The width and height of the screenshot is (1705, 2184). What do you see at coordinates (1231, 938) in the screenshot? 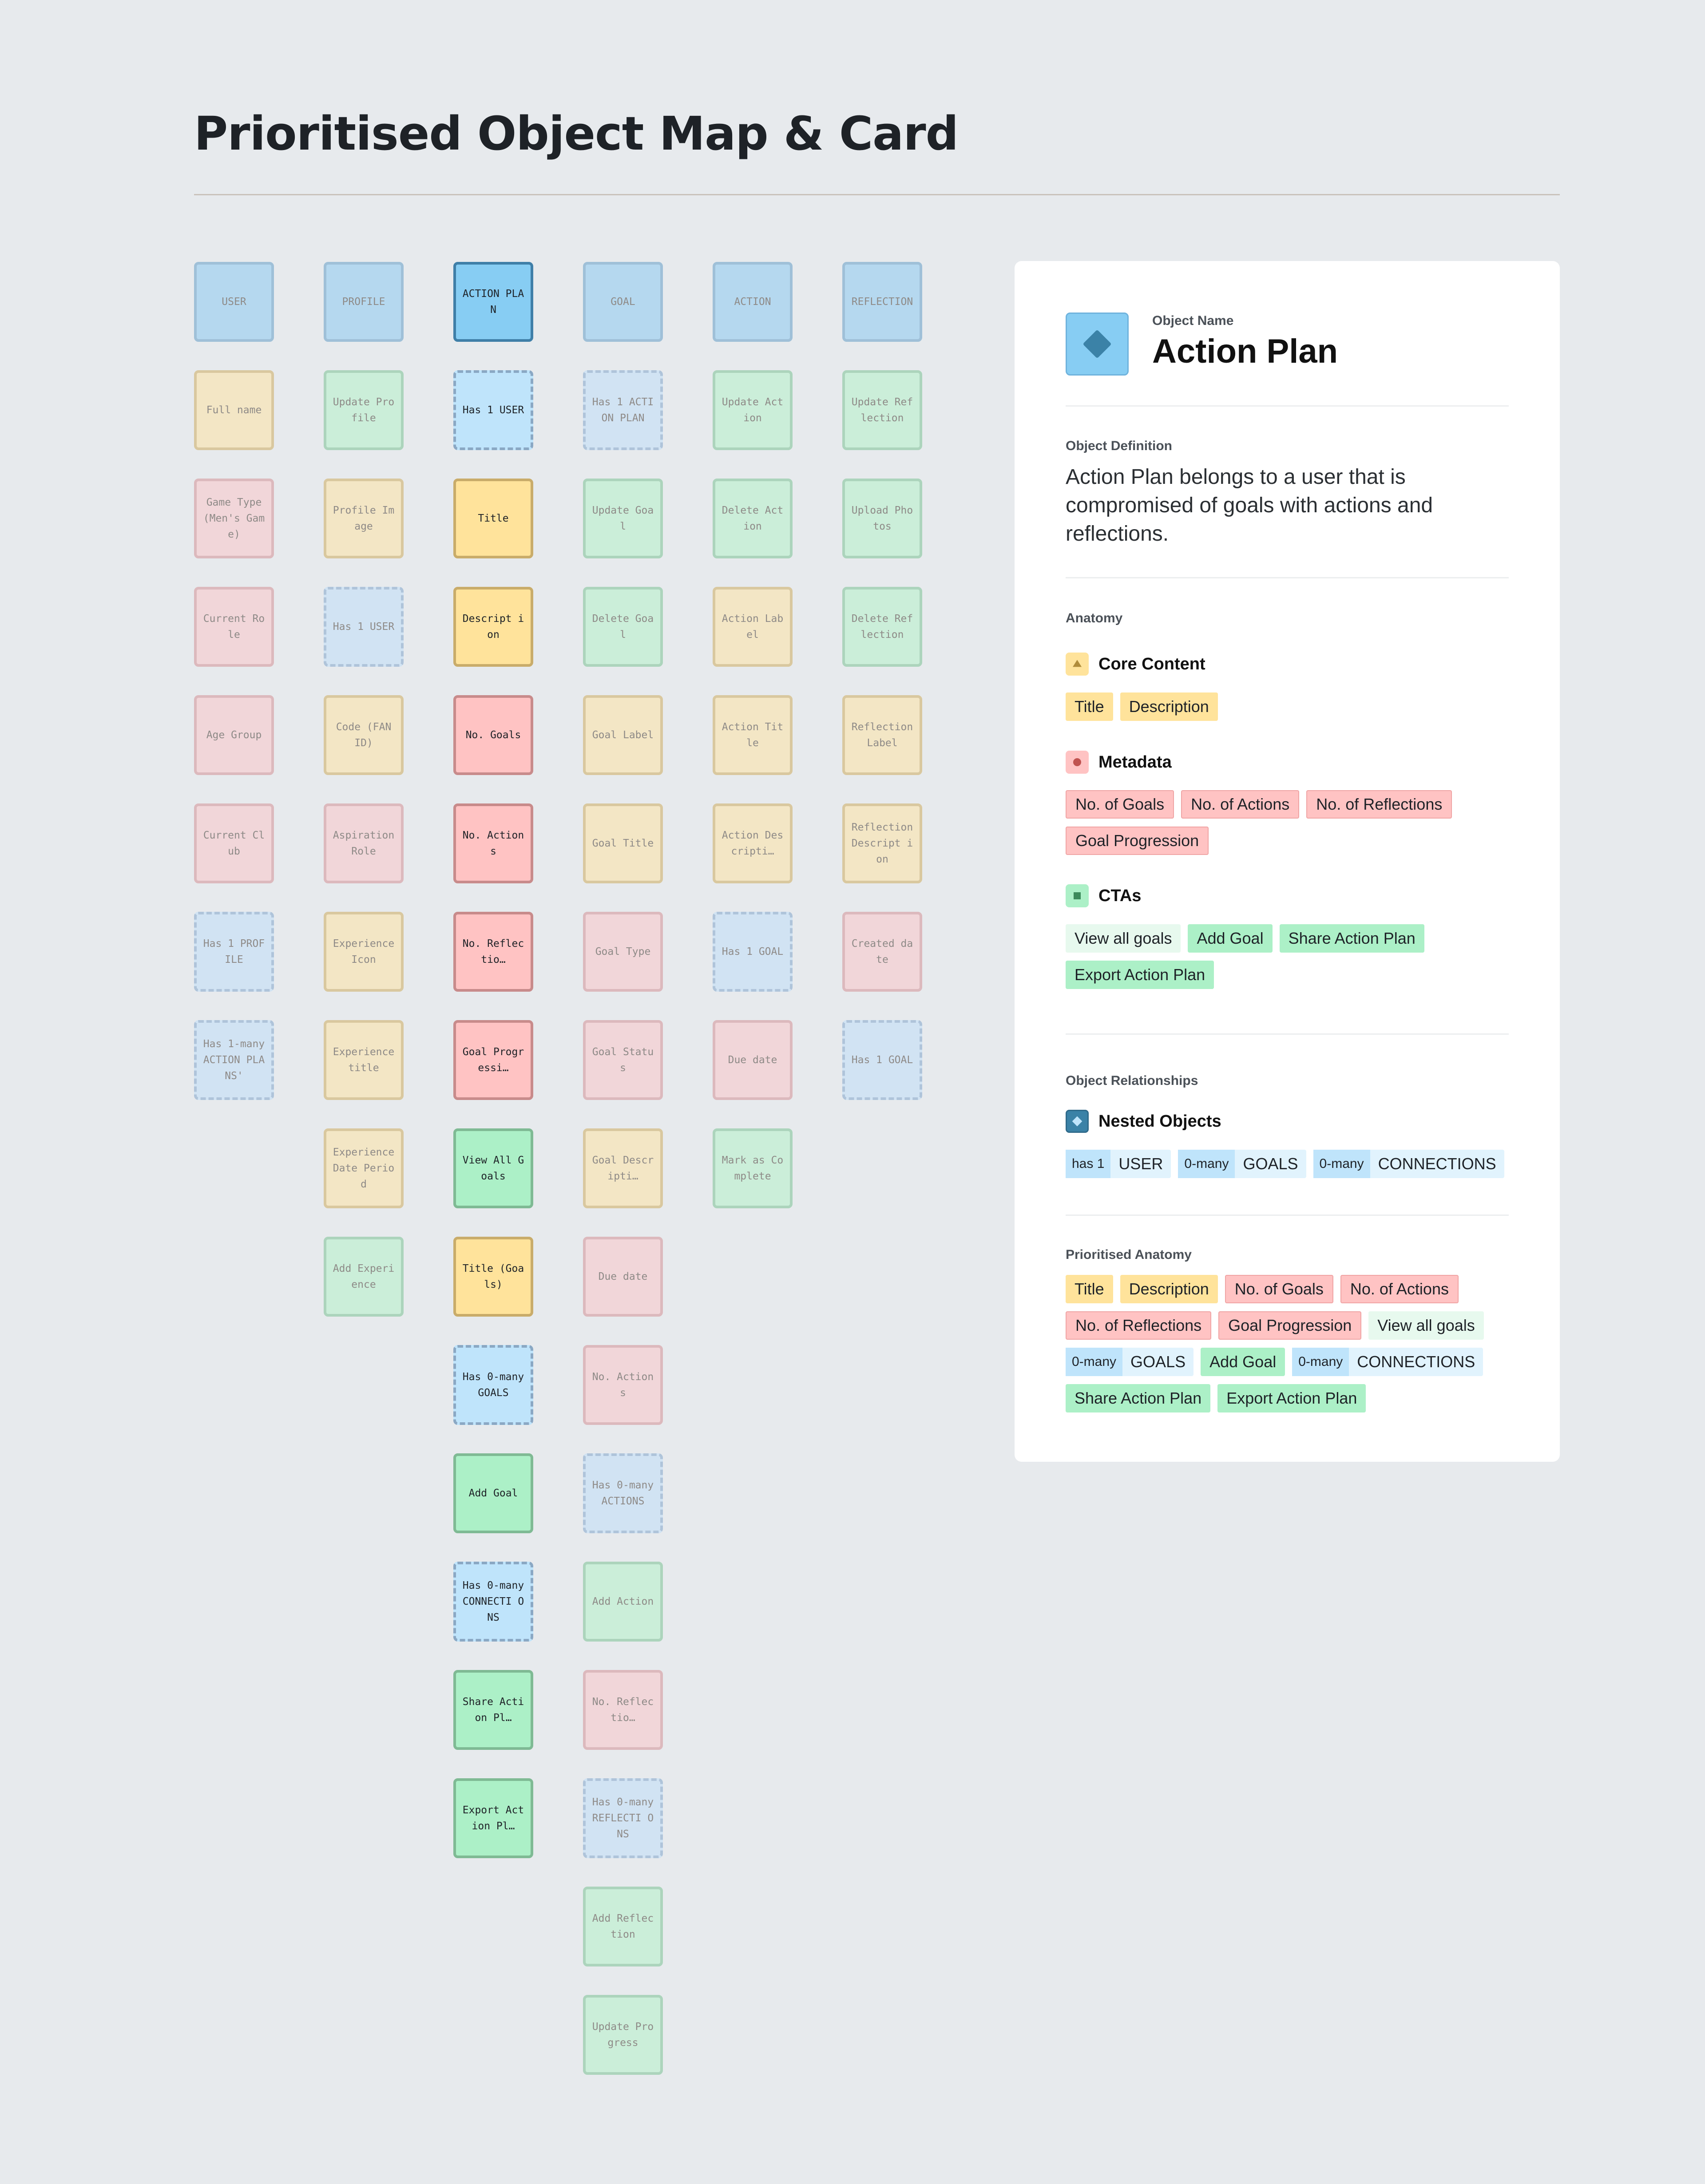
I see `cta-tag: Add Goal` at bounding box center [1231, 938].